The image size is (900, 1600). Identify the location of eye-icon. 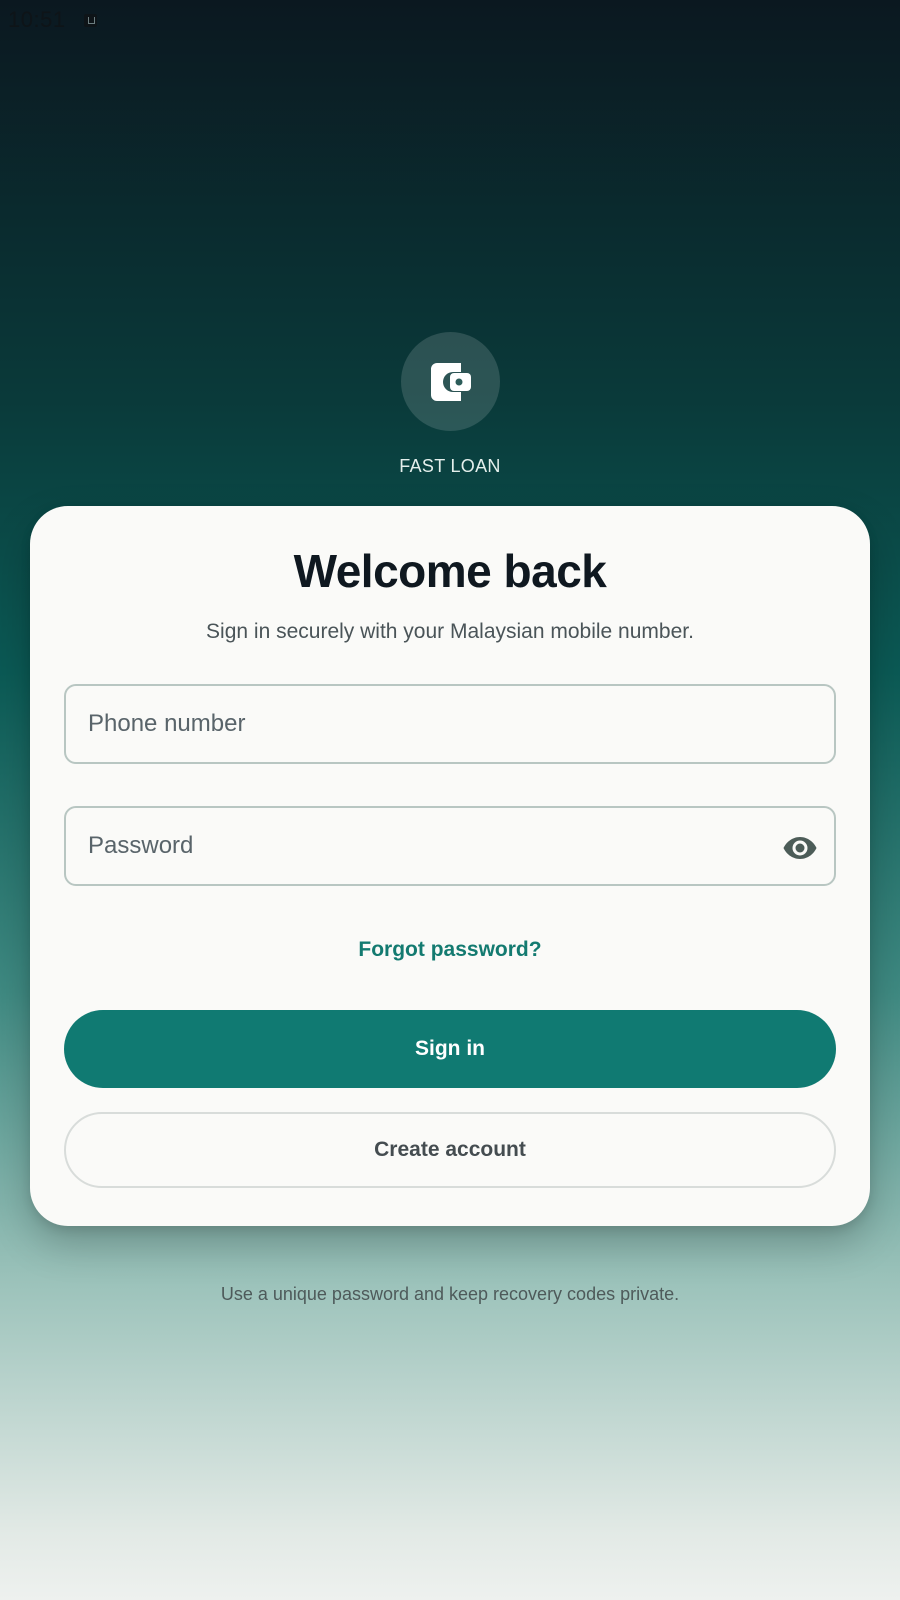
(800, 848).